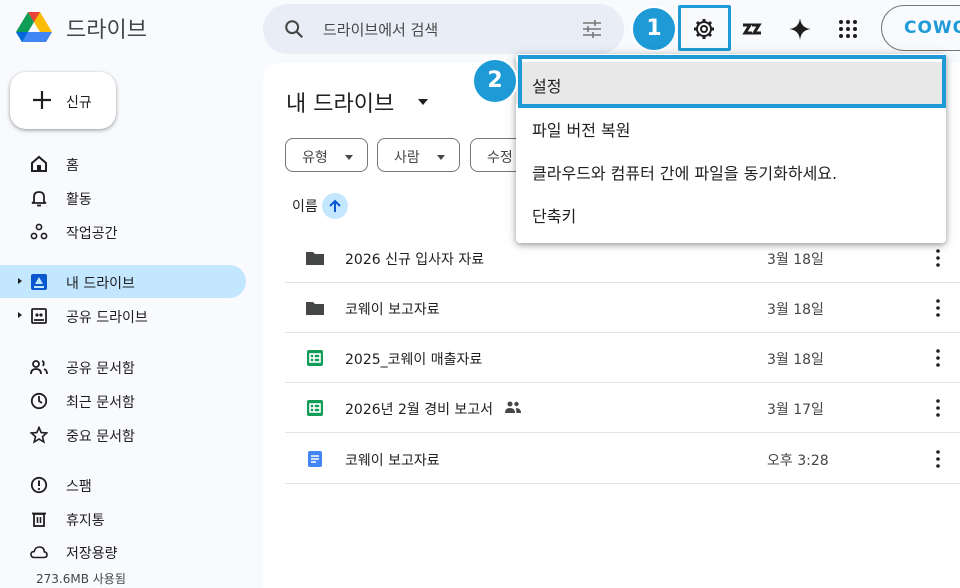 This screenshot has width=960, height=588. Describe the element at coordinates (39, 316) in the screenshot. I see `shared-drive-icon` at that location.